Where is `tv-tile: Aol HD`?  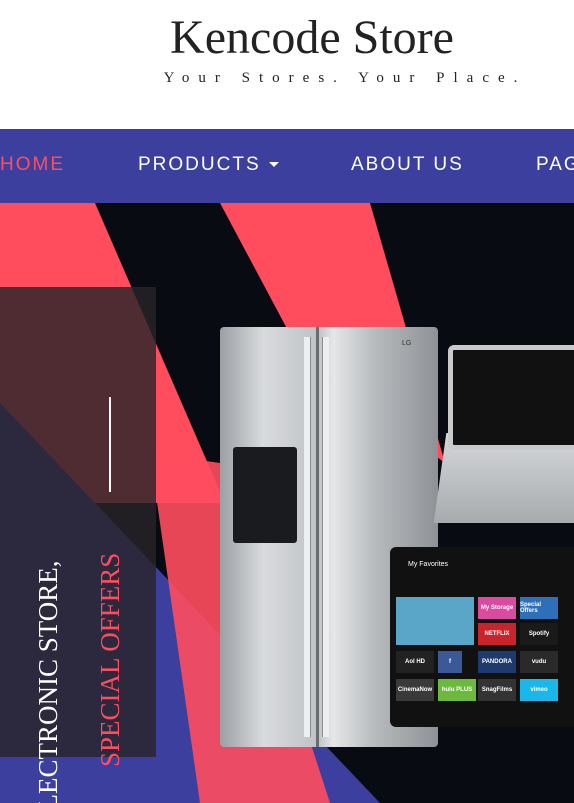
tv-tile: Aol HD is located at coordinates (415, 662).